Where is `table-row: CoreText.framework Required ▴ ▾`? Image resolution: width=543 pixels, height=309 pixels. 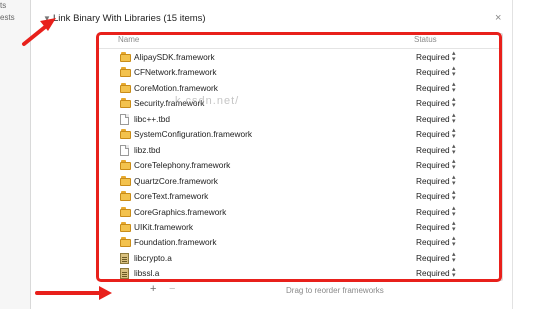
table-row: CoreText.framework Required ▴ ▾ is located at coordinates (300, 197).